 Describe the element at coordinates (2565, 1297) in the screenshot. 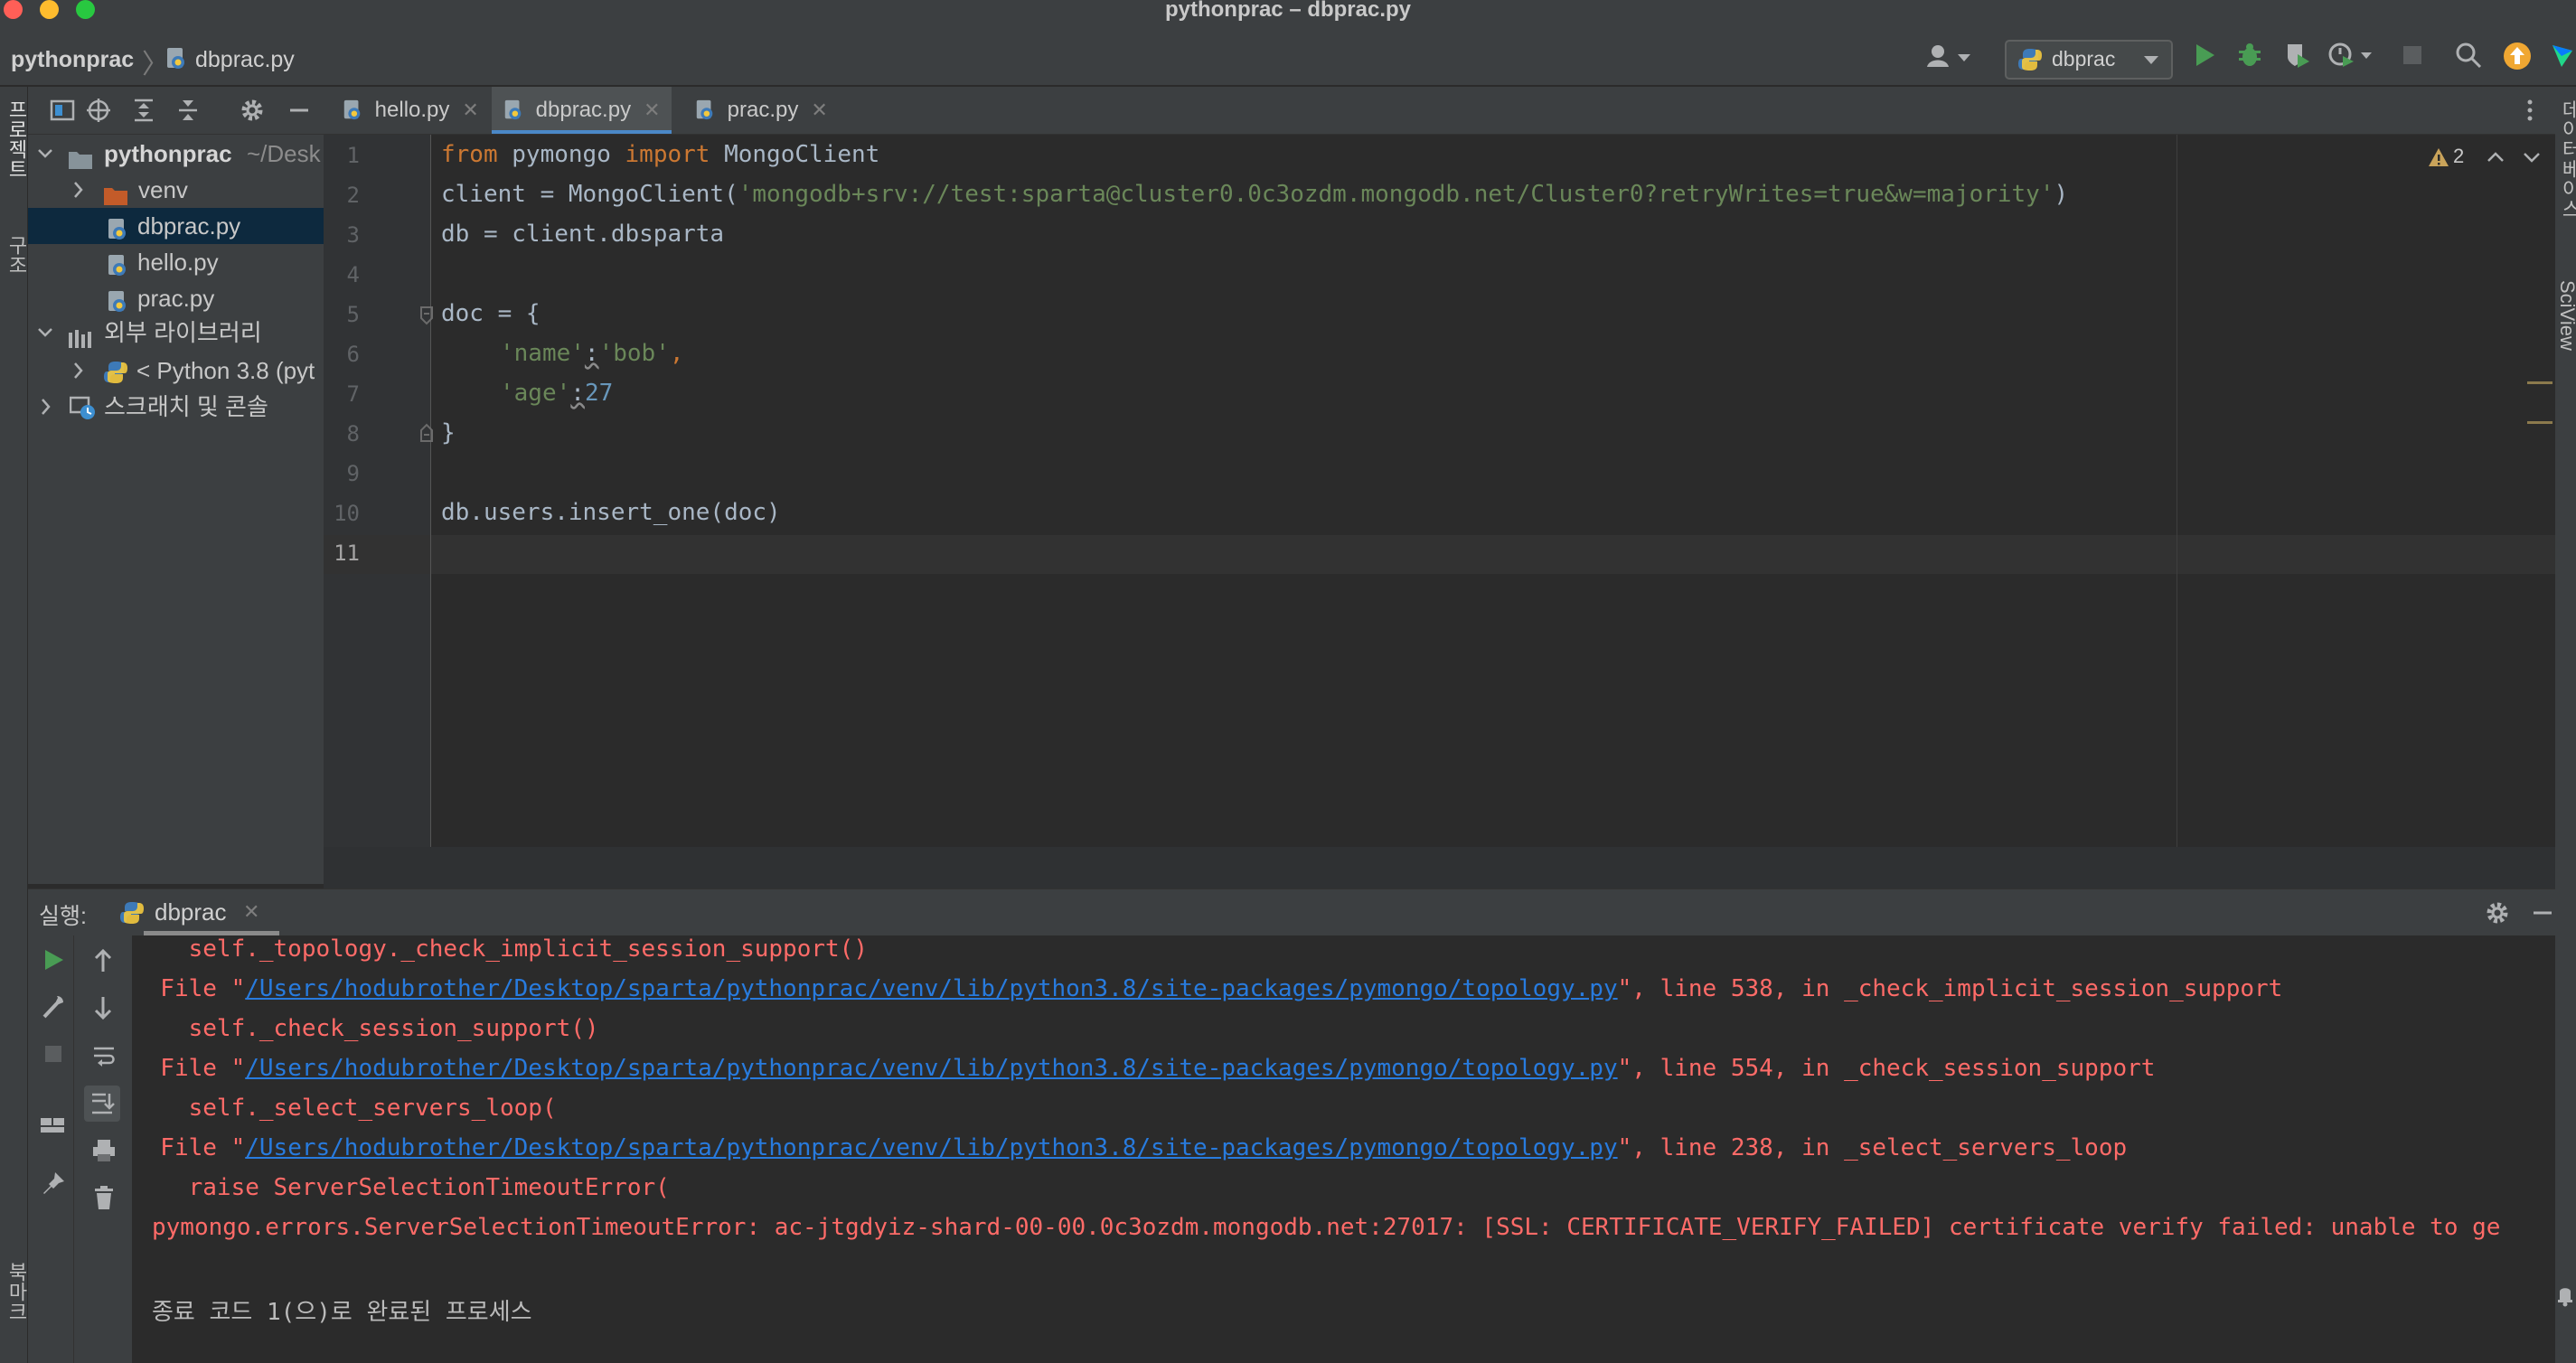

I see `notifications-icon` at that location.